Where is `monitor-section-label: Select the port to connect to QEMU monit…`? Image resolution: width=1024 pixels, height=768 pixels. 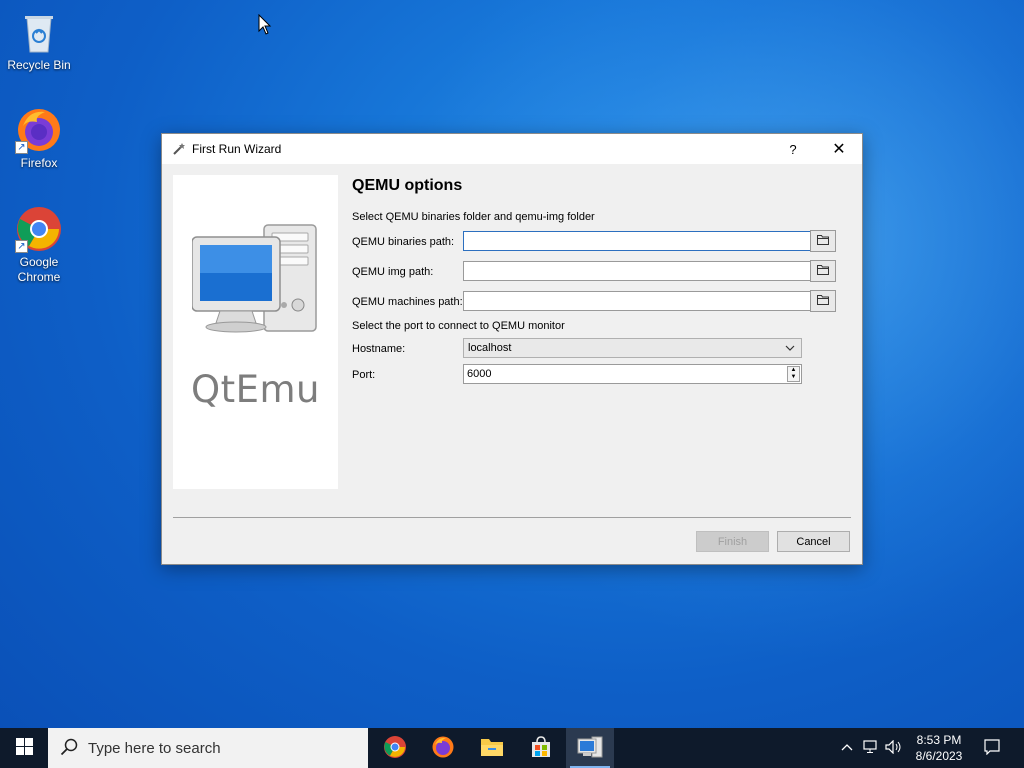 monitor-section-label: Select the port to connect to QEMU monit… is located at coordinates (458, 326).